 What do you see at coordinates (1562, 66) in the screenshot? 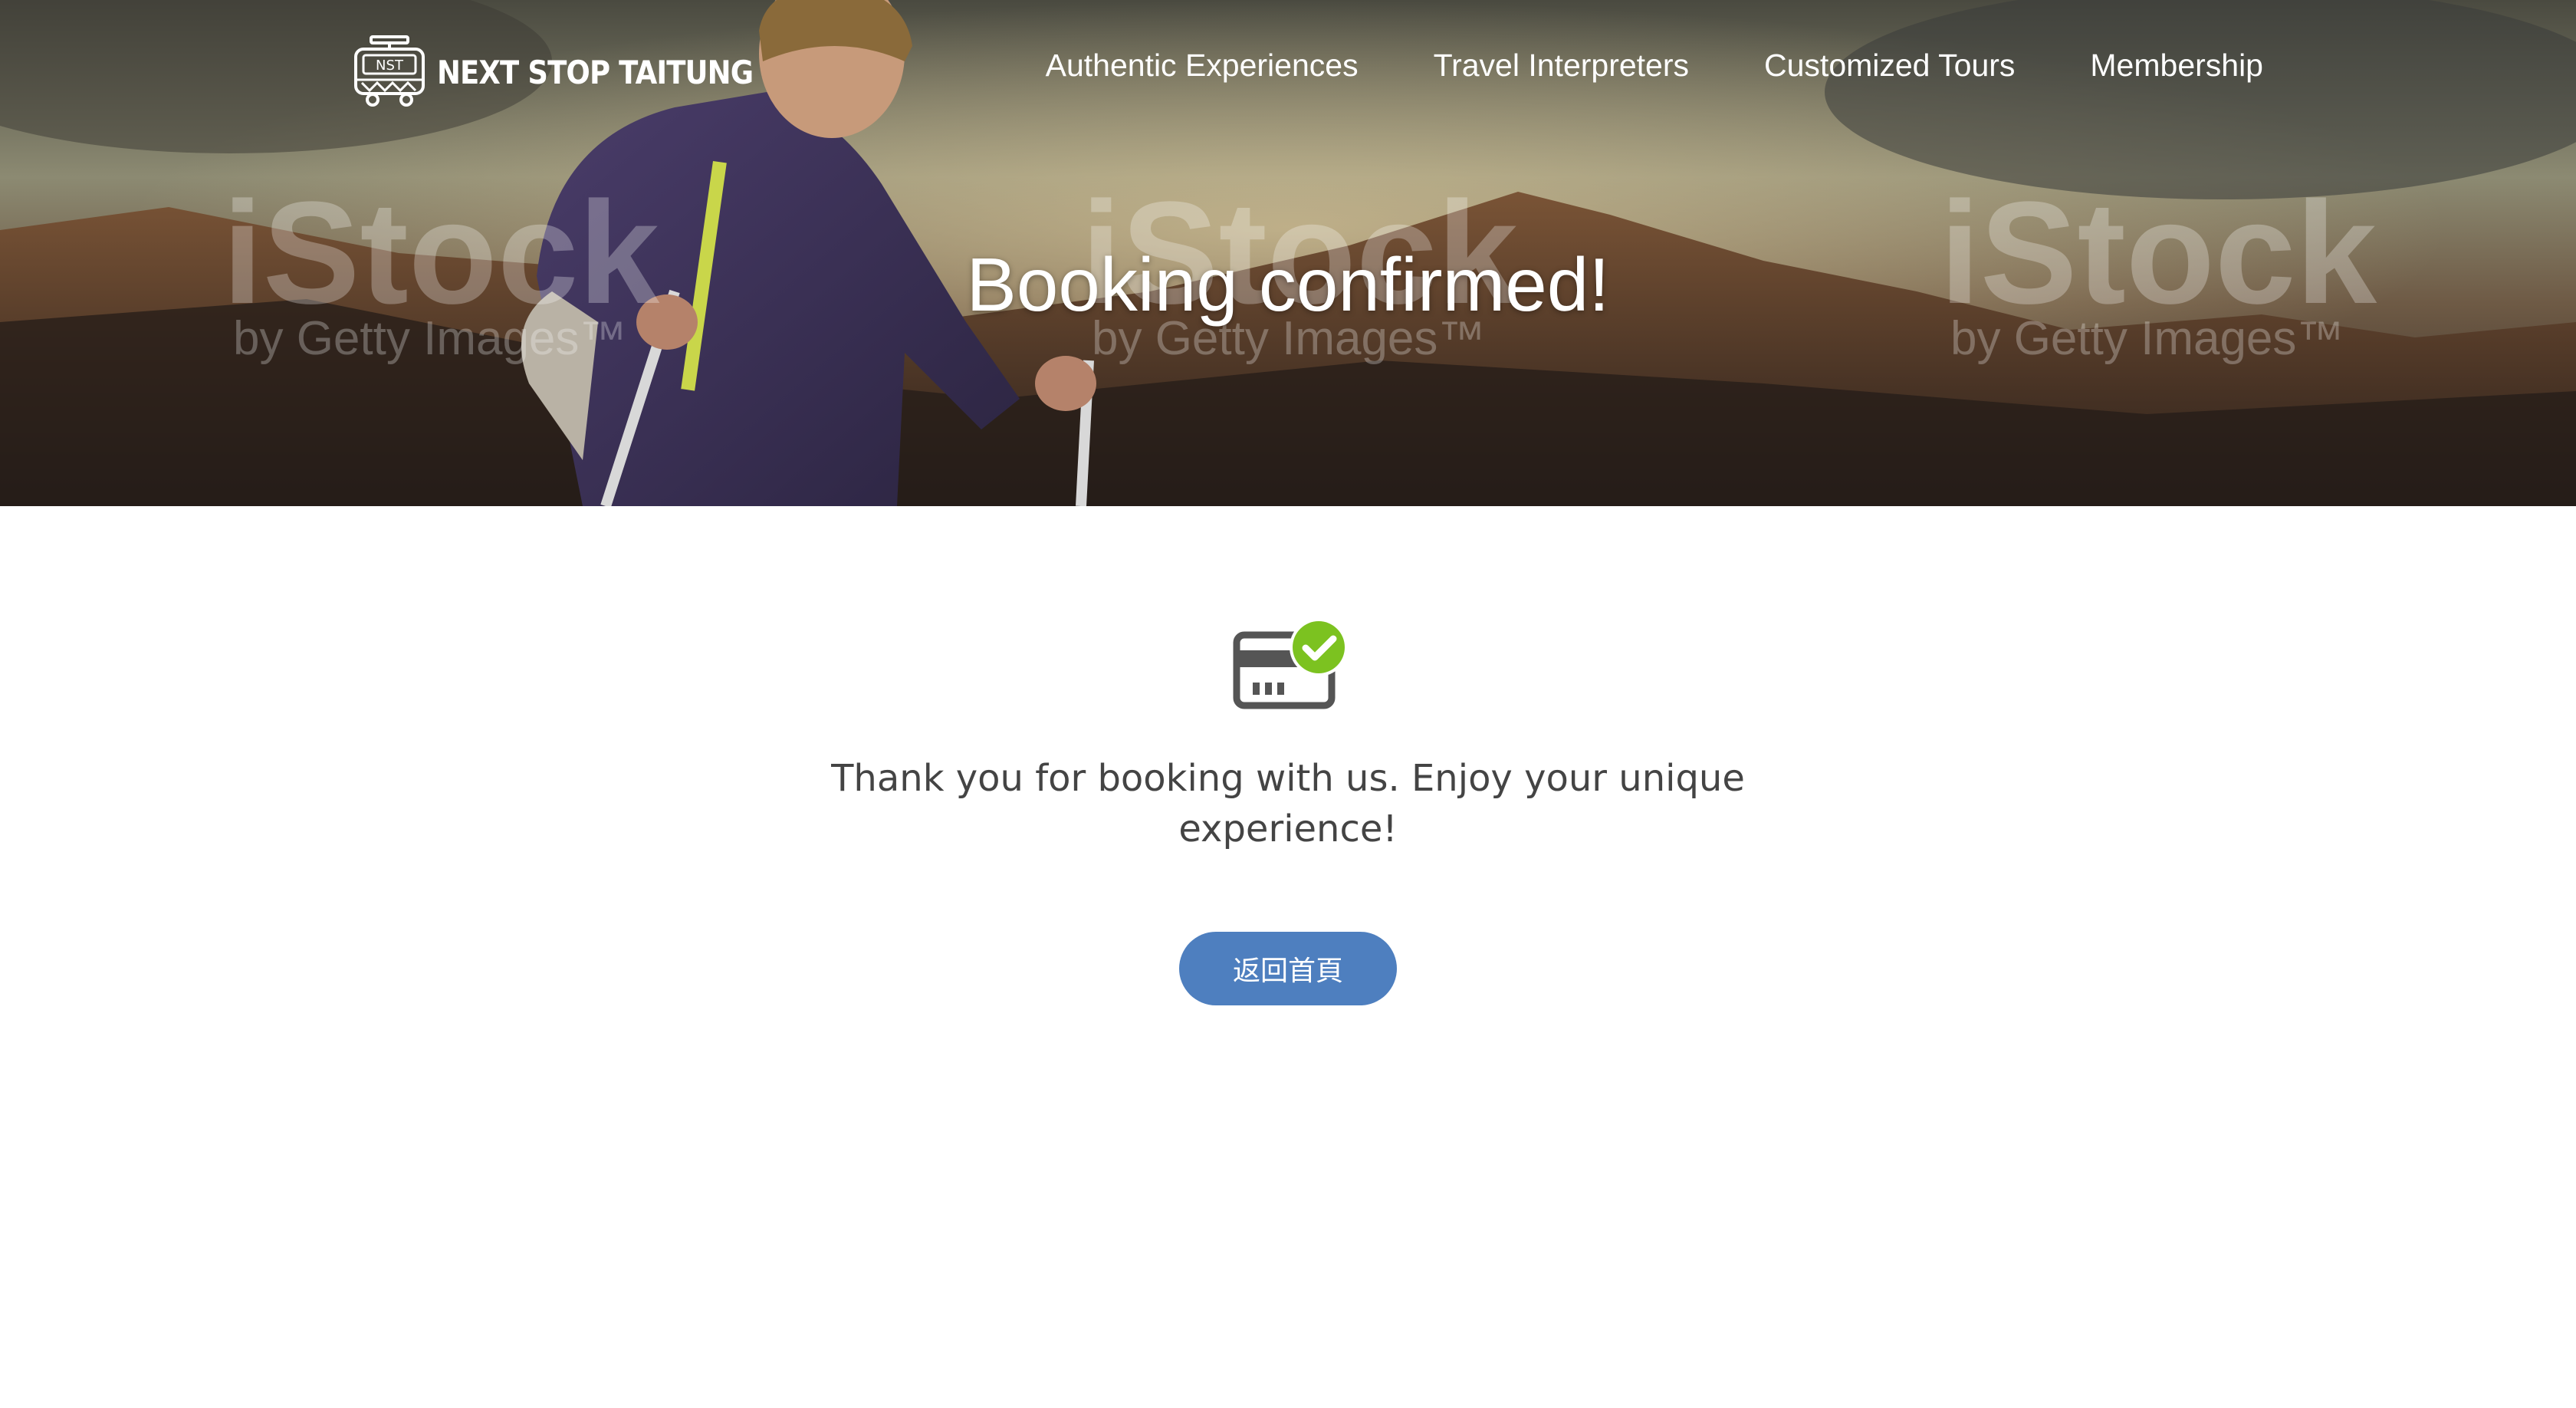
I see `nav-item-travel-interpreters: Travel Interpreters` at bounding box center [1562, 66].